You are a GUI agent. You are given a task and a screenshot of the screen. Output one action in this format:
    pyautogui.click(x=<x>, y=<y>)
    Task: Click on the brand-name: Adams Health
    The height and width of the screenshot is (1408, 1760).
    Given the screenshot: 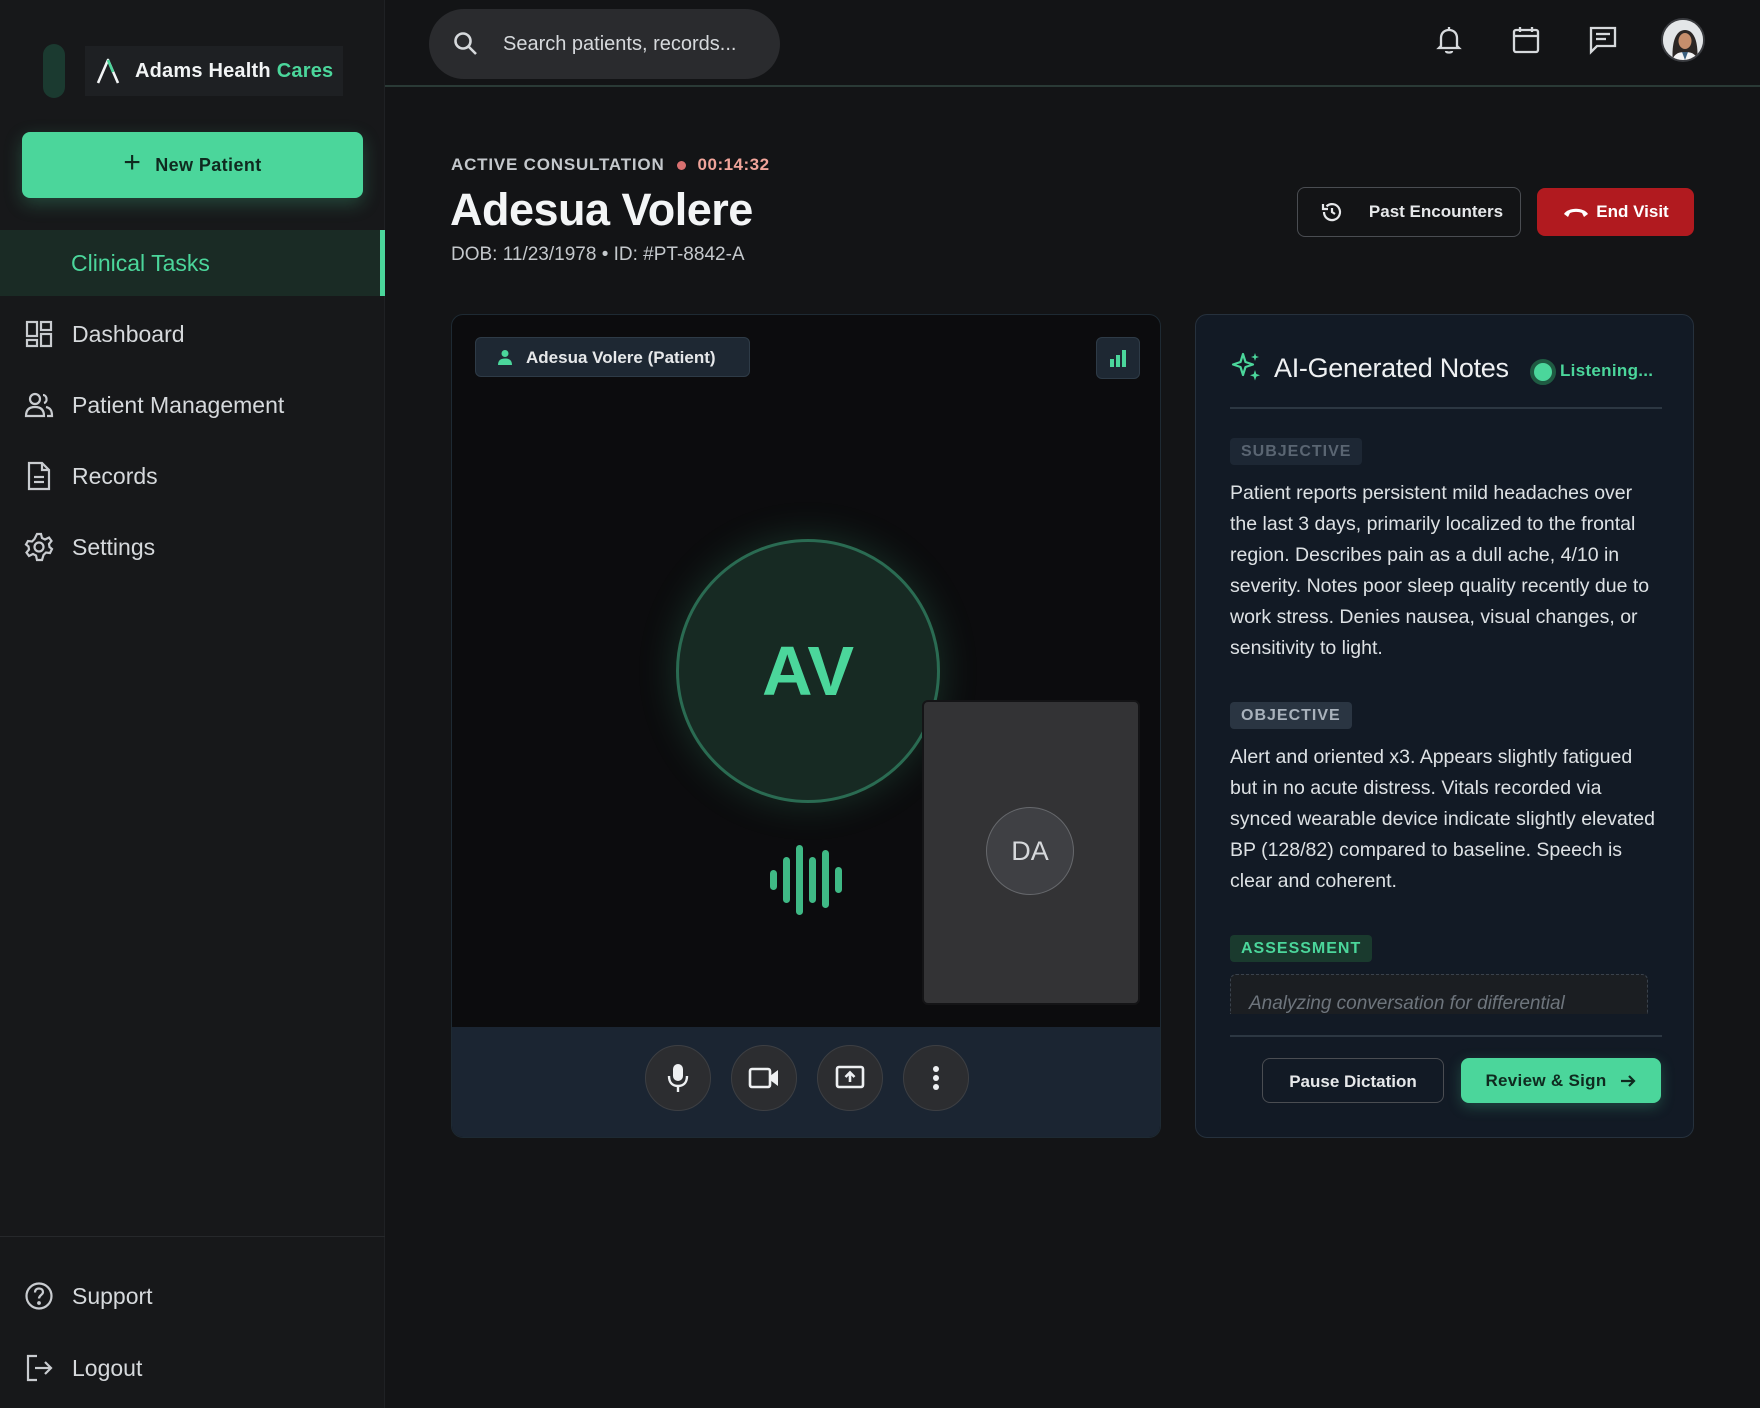 What is the action you would take?
    pyautogui.click(x=203, y=70)
    